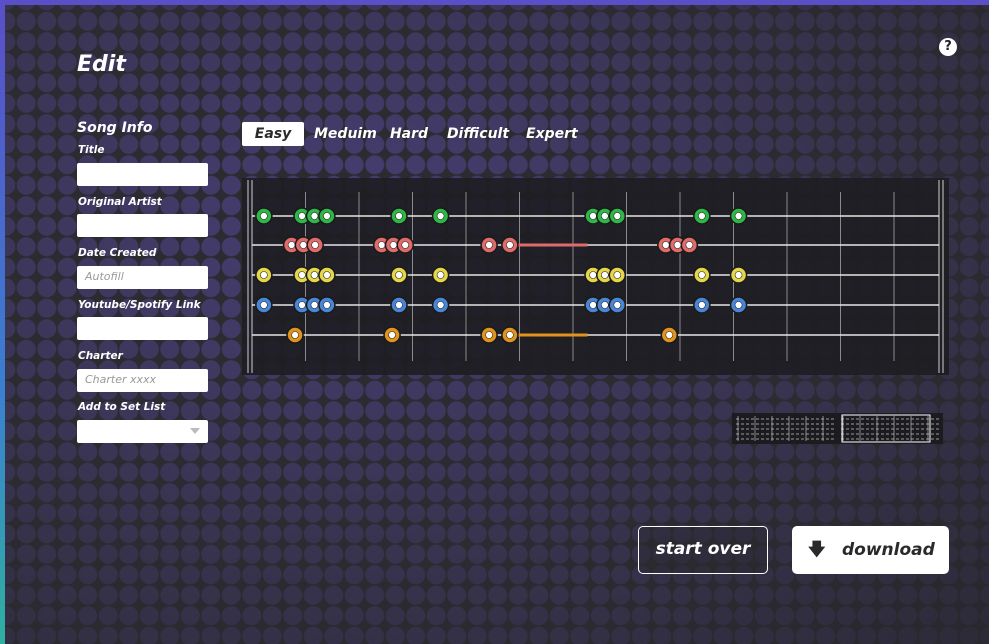  I want to click on title-input, so click(142, 174).